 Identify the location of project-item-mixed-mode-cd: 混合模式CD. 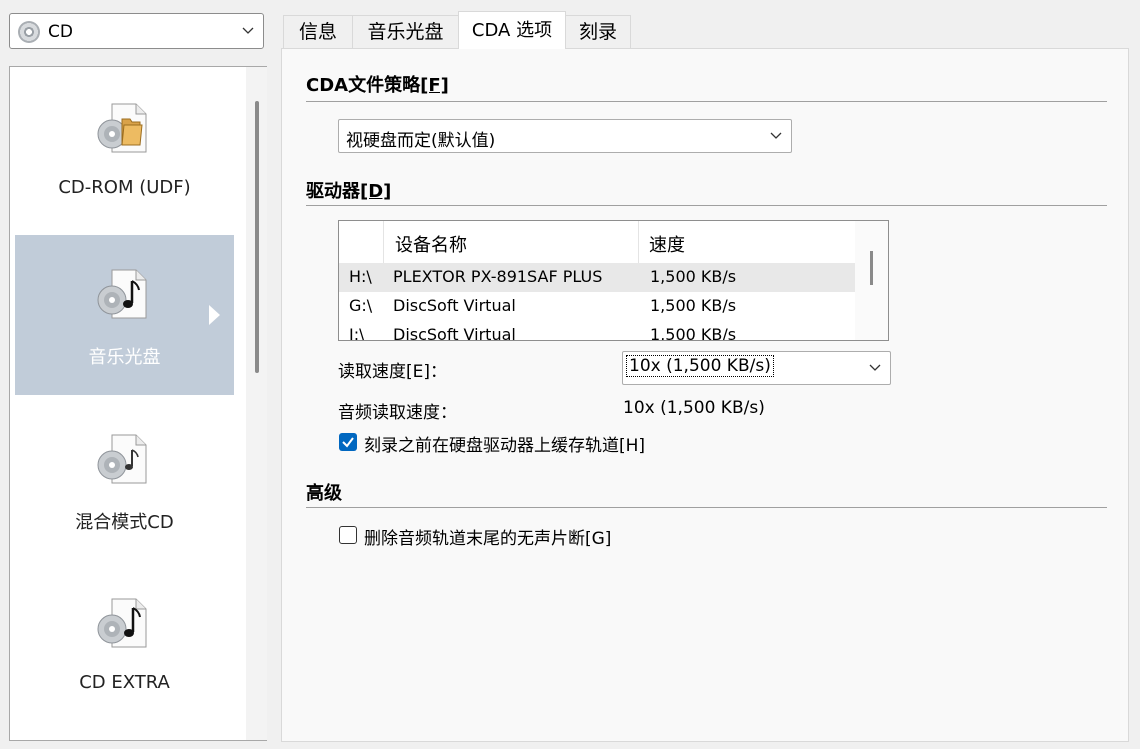
(124, 480).